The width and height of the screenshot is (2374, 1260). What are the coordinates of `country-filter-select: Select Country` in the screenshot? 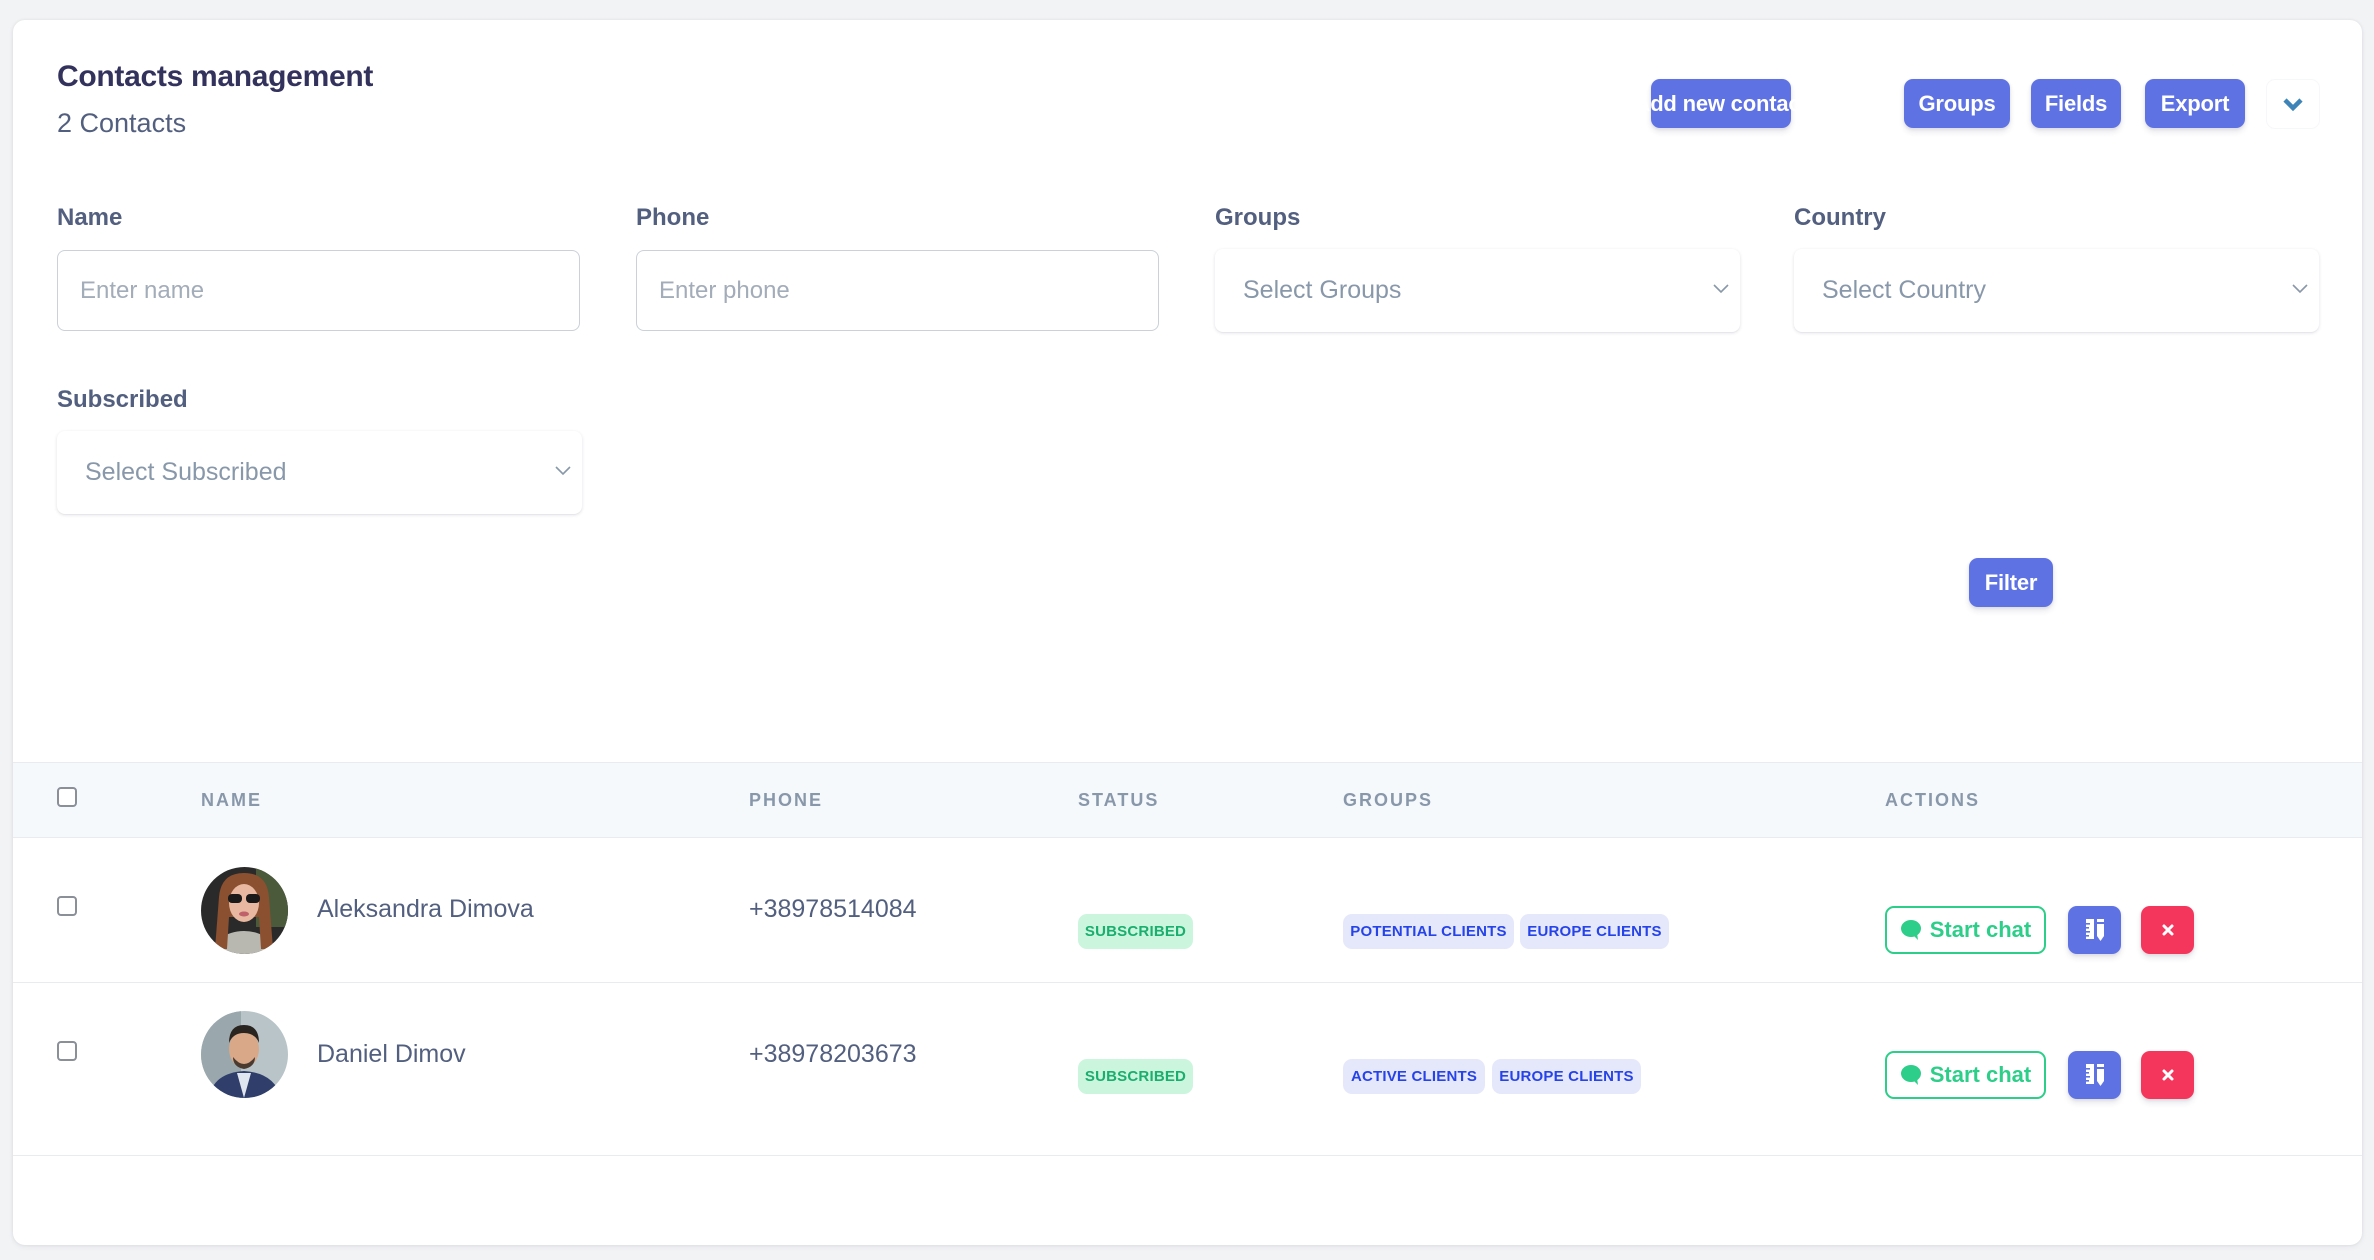 It's located at (2056, 290).